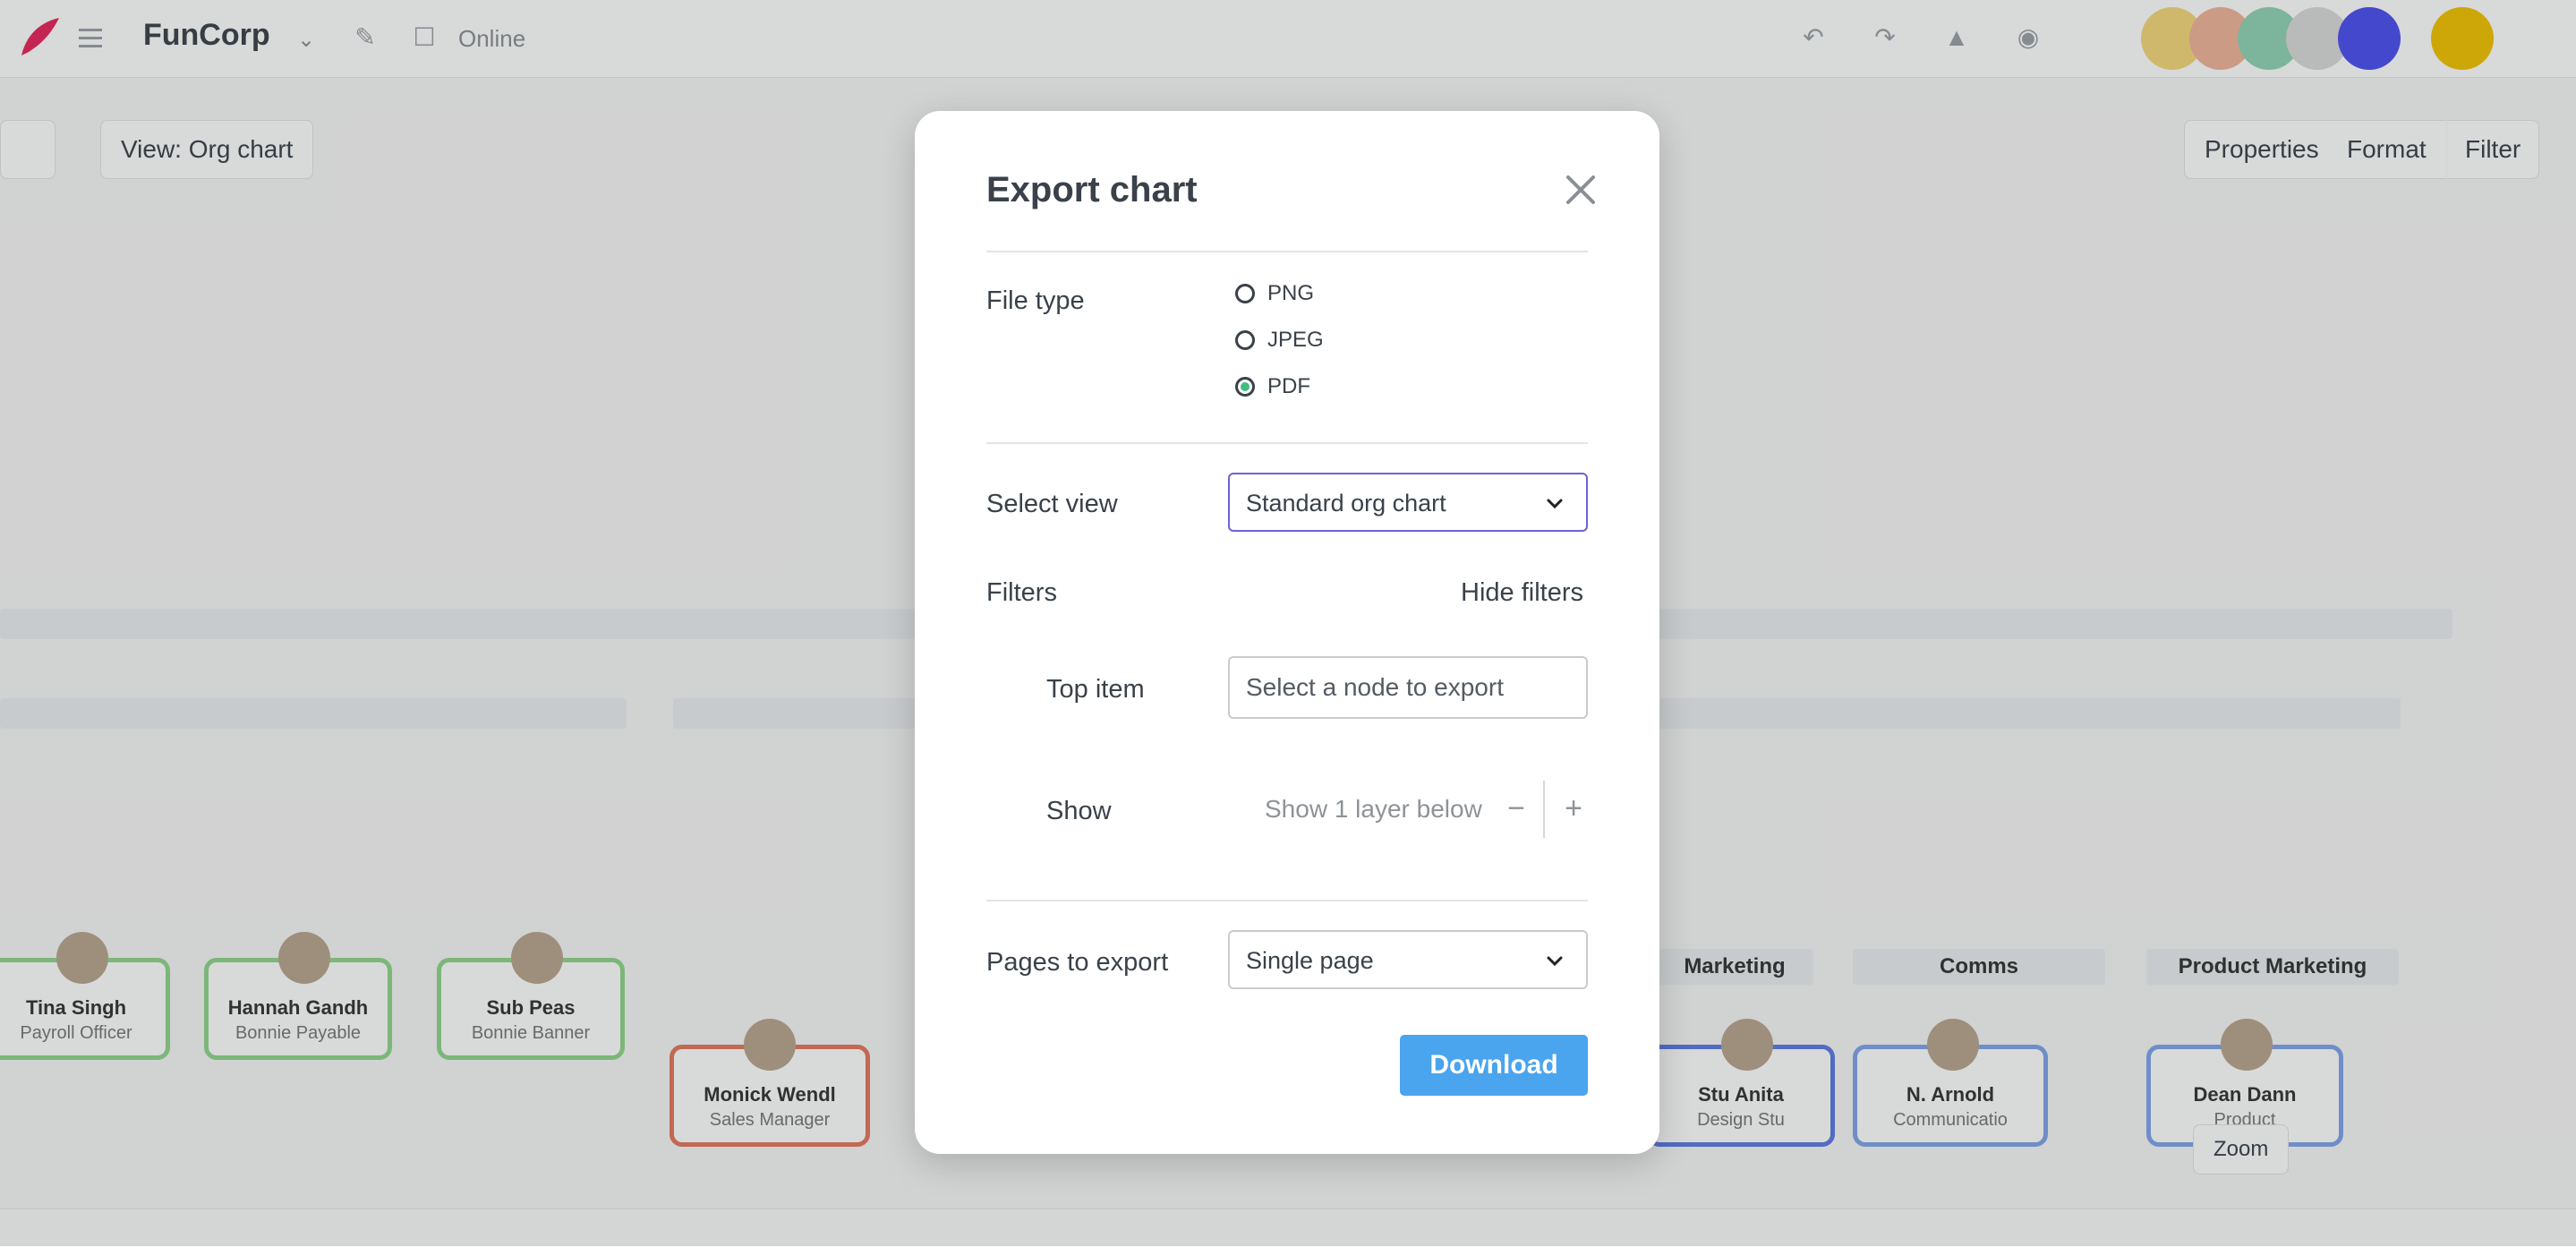 This screenshot has width=2576, height=1247. Describe the element at coordinates (1408, 502) in the screenshot. I see `select-view-dropdown: Standard org chart` at that location.